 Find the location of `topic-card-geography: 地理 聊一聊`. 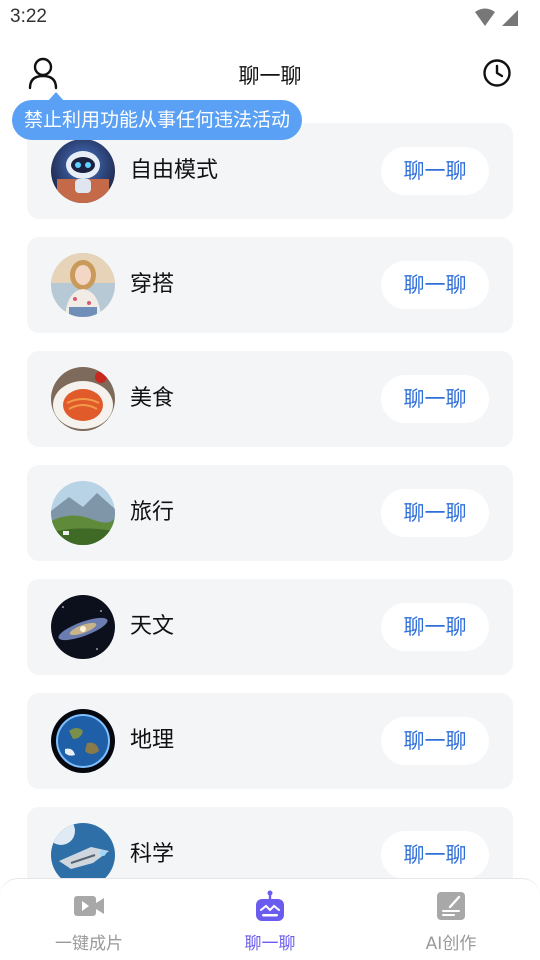

topic-card-geography: 地理 聊一聊 is located at coordinates (270, 741).